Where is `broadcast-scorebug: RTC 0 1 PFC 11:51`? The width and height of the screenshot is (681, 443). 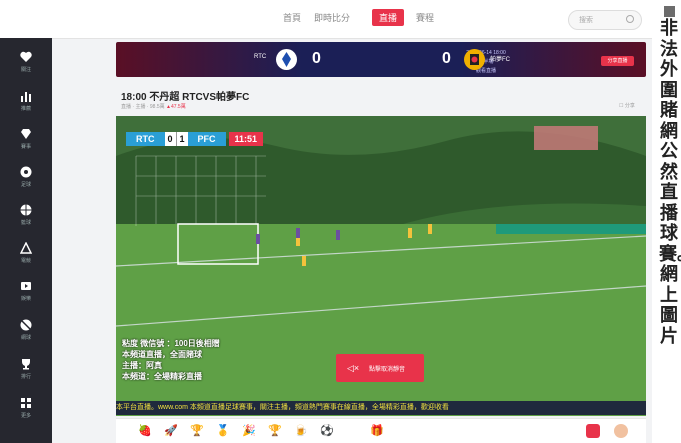
broadcast-scorebug: RTC 0 1 PFC 11:51 is located at coordinates (195, 139).